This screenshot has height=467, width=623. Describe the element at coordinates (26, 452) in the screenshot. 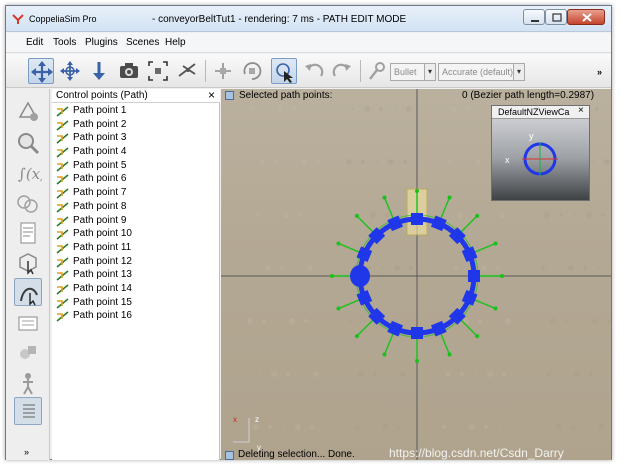

I see `sidebar-more-button: »` at that location.